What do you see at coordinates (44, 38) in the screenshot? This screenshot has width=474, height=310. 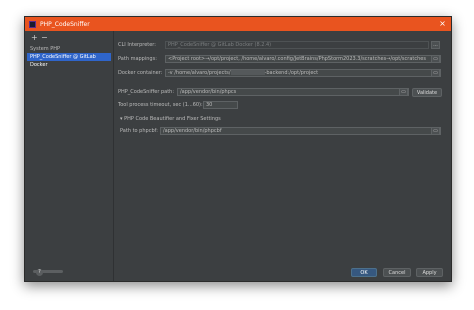 I see `remove-icon: −` at bounding box center [44, 38].